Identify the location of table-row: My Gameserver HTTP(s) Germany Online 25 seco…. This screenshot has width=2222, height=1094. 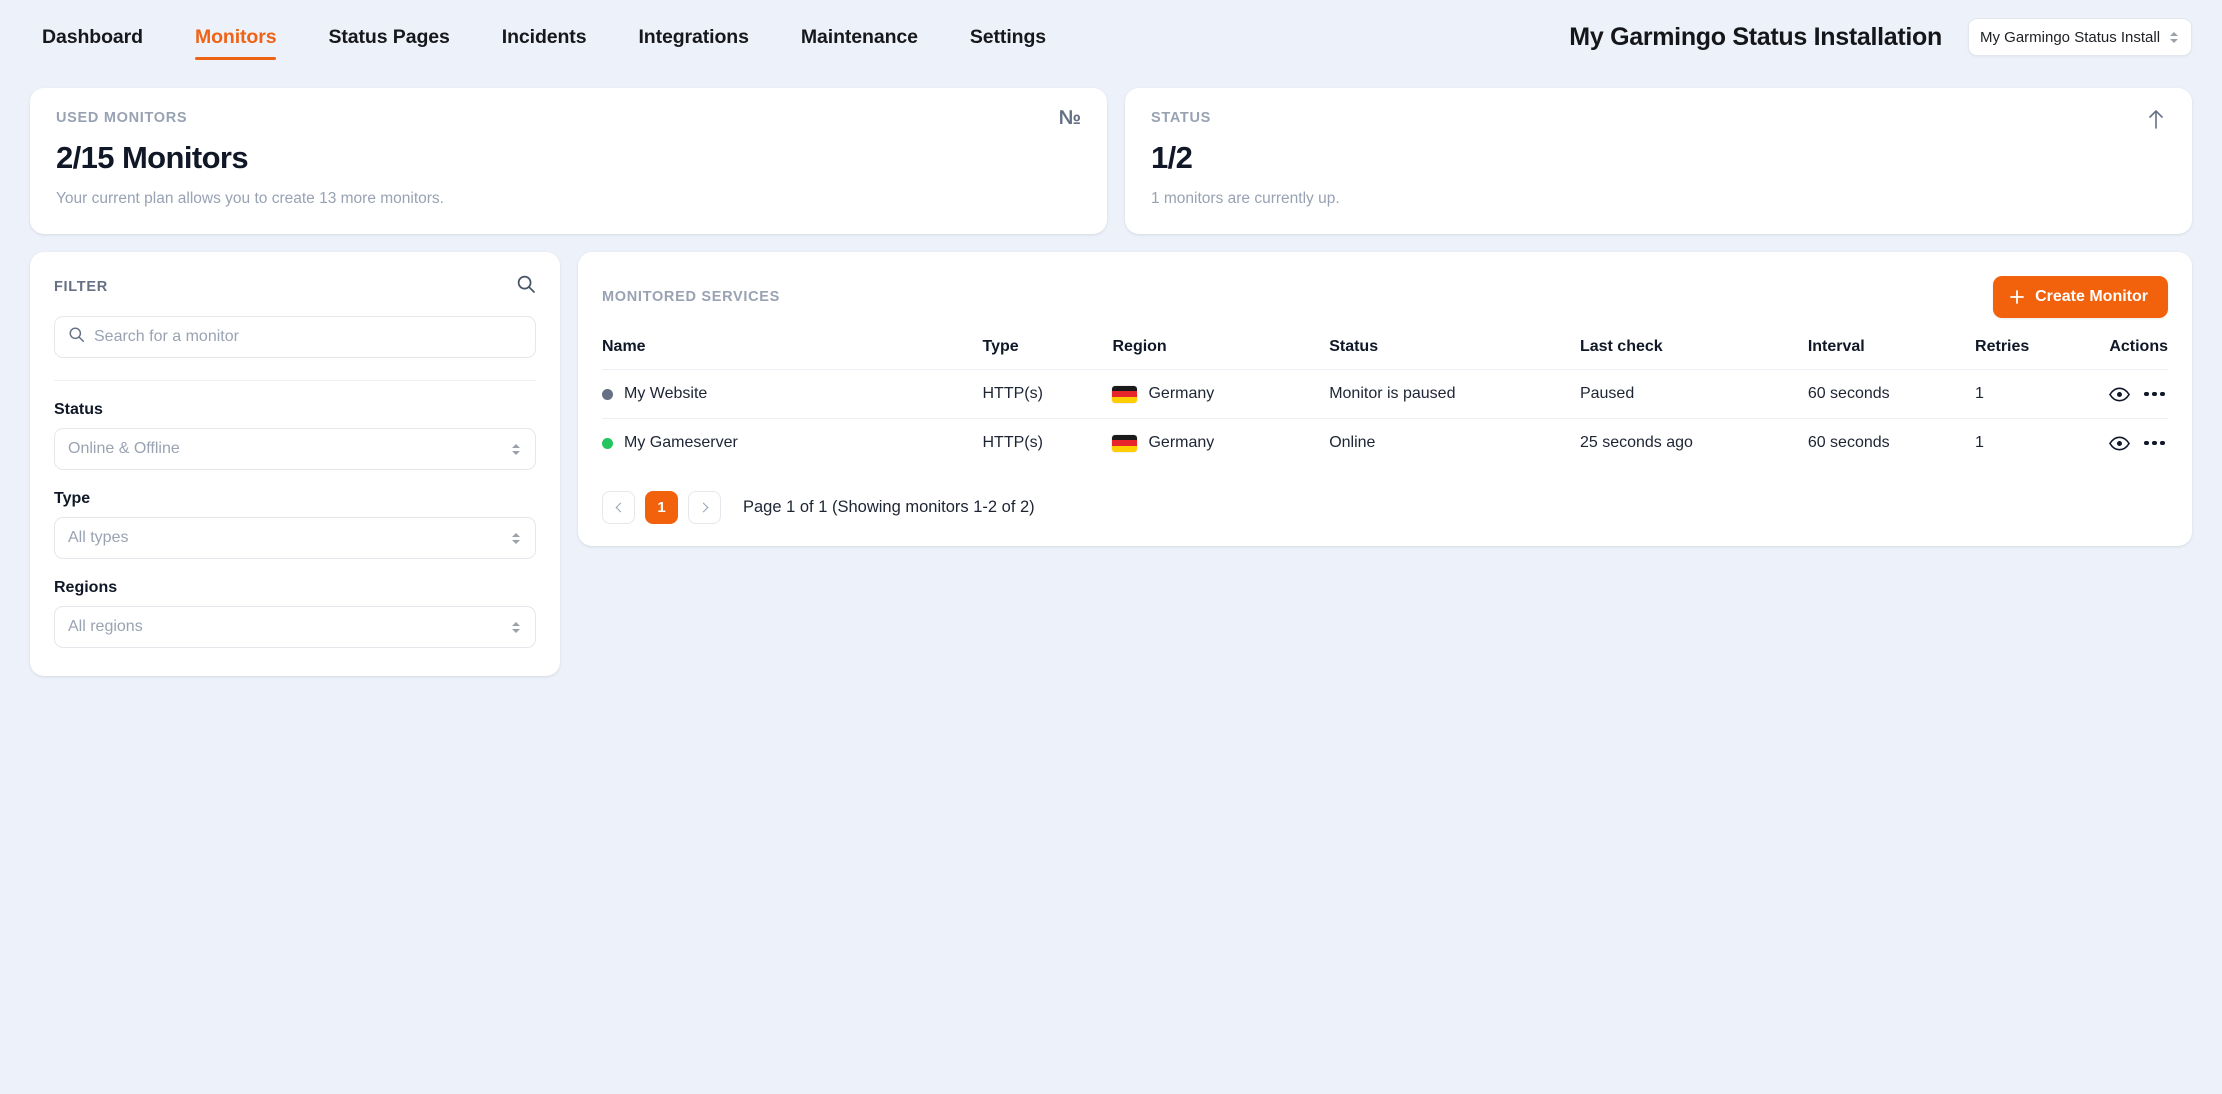
(1385, 443).